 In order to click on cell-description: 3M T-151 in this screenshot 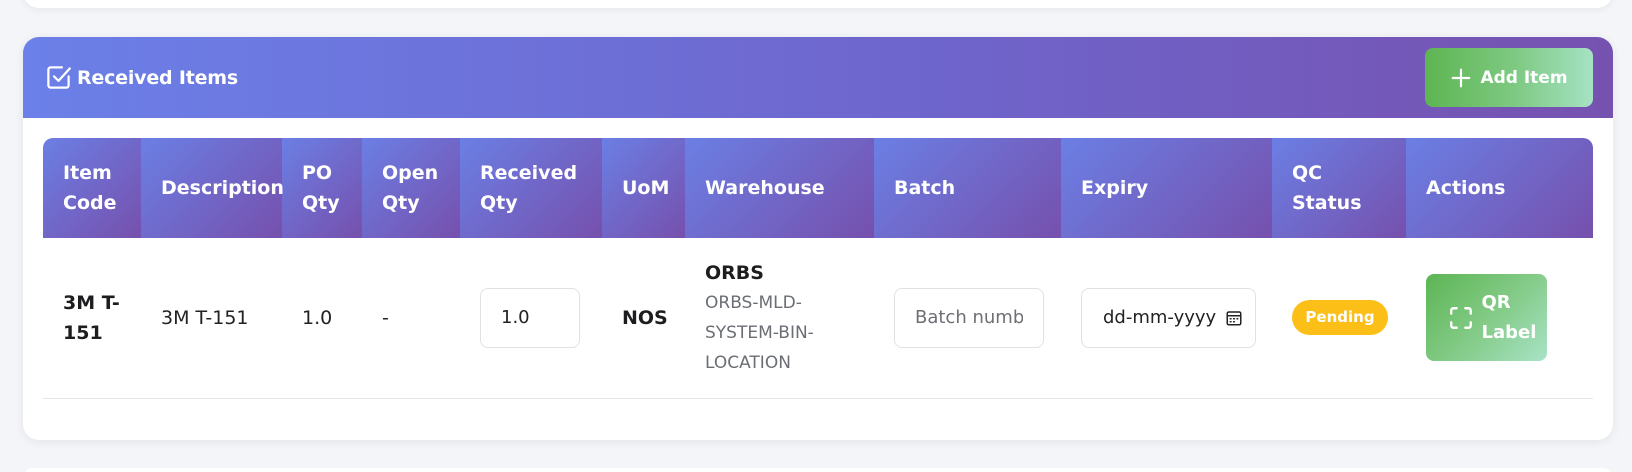, I will do `click(211, 318)`.